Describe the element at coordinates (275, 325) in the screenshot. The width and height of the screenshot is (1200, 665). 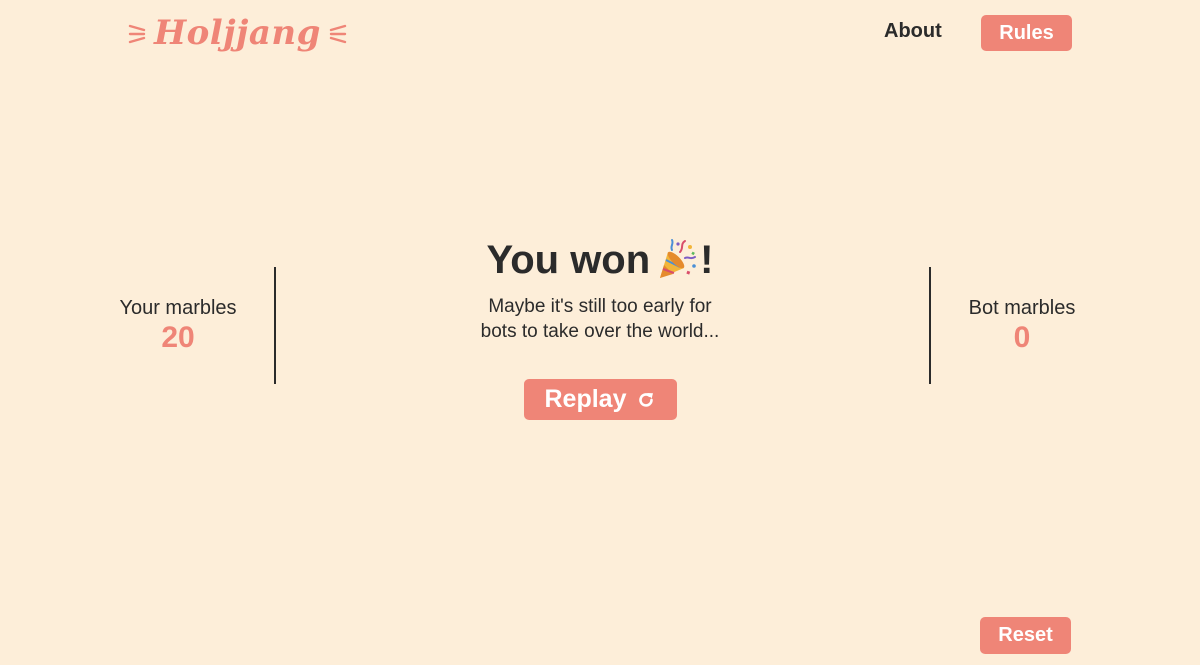
I see `left-divider` at that location.